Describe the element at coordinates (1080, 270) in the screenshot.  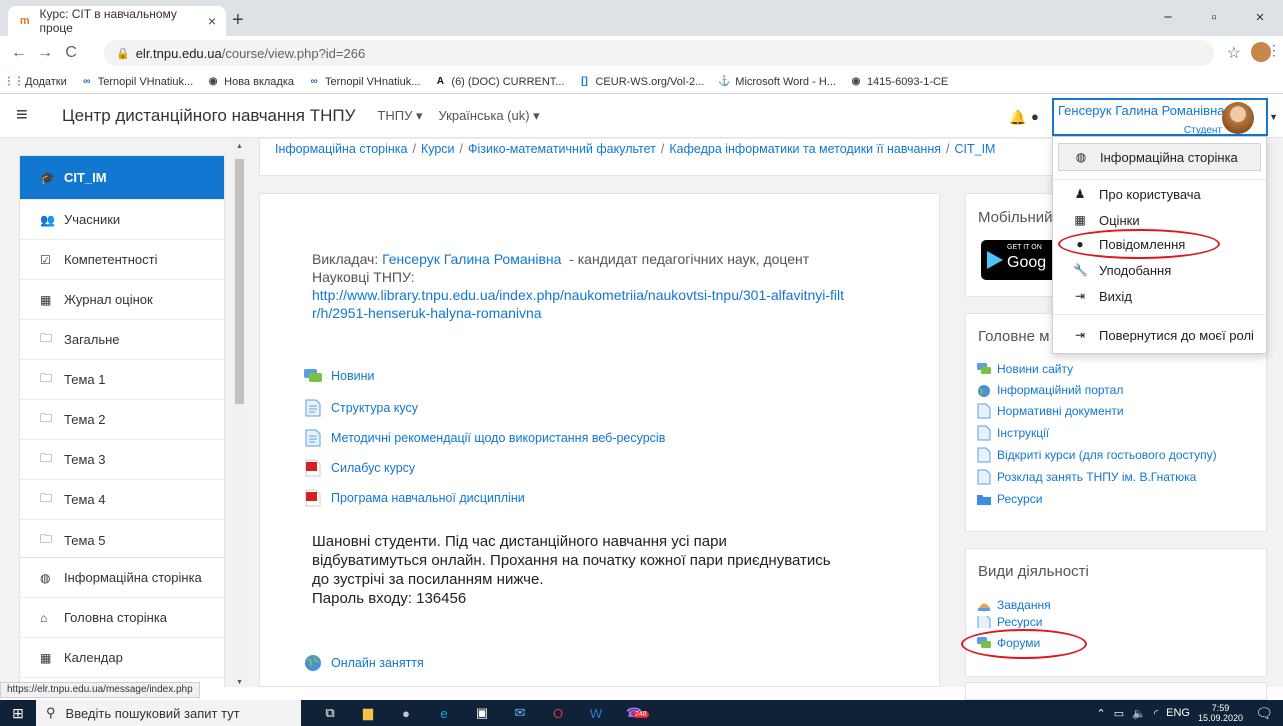
I see `wrench-icon: 🔧` at that location.